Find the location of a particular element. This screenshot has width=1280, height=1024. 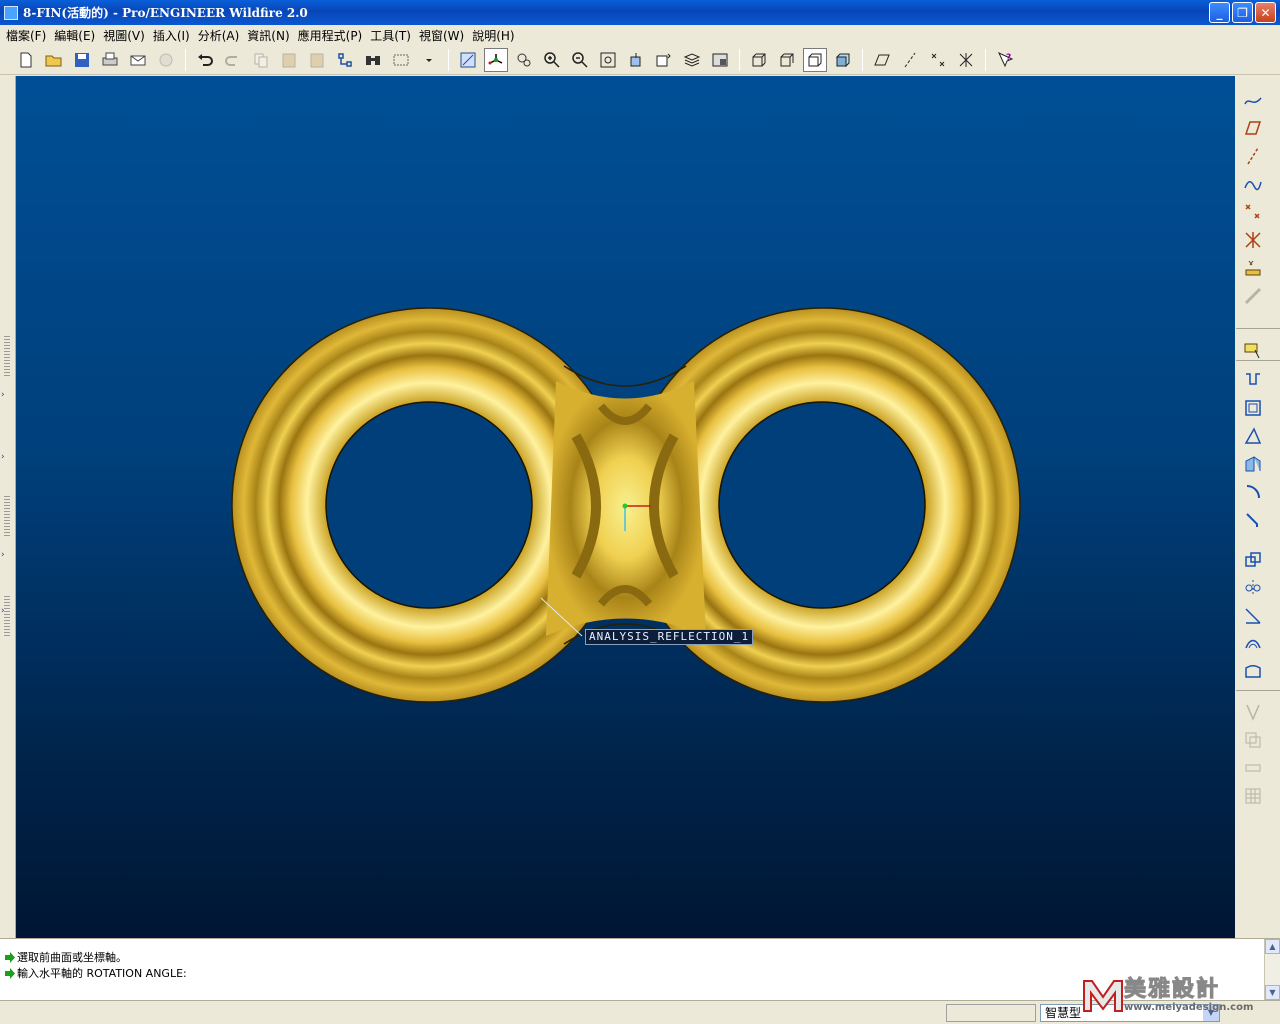

watermark-url: www.meiyadesign.com is located at coordinates (1189, 1007).